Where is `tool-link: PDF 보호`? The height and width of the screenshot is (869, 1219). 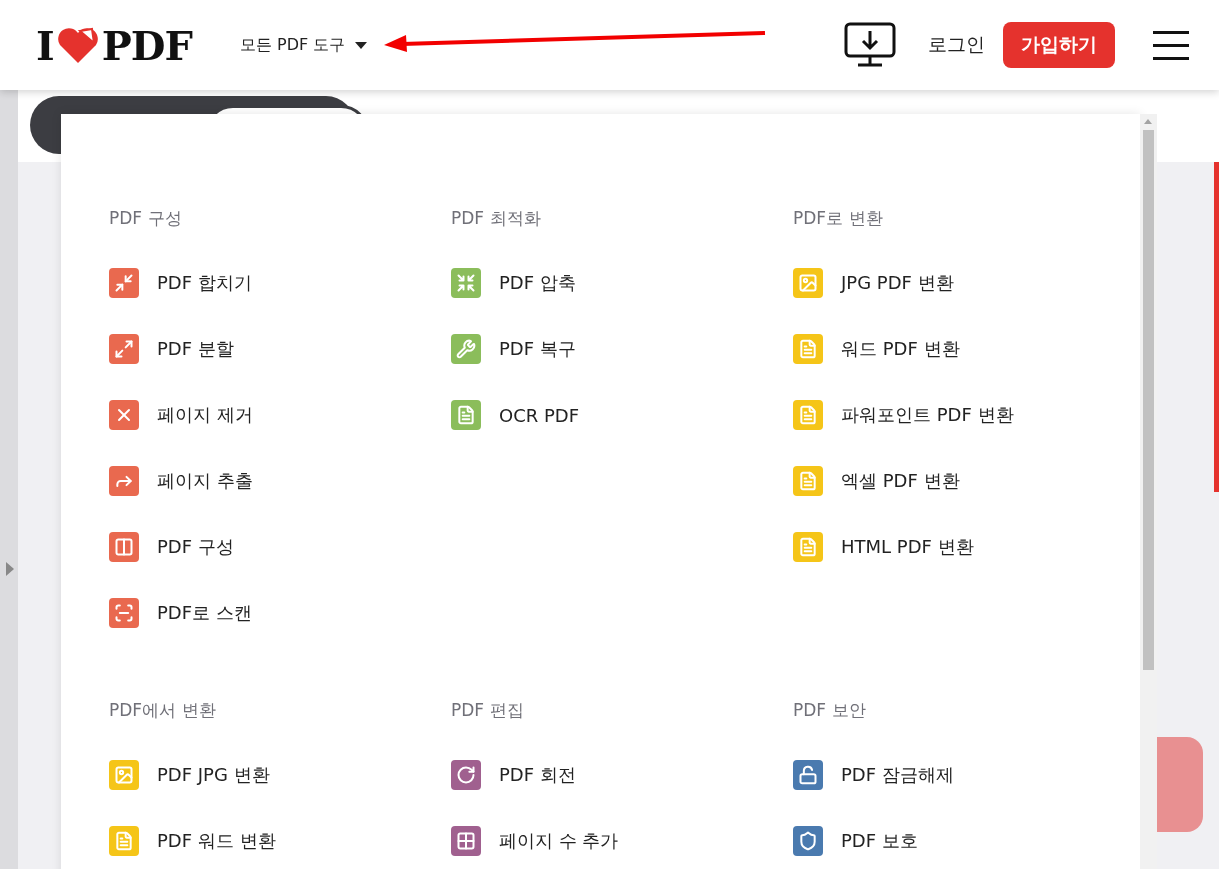
tool-link: PDF 보호 is located at coordinates (964, 838).